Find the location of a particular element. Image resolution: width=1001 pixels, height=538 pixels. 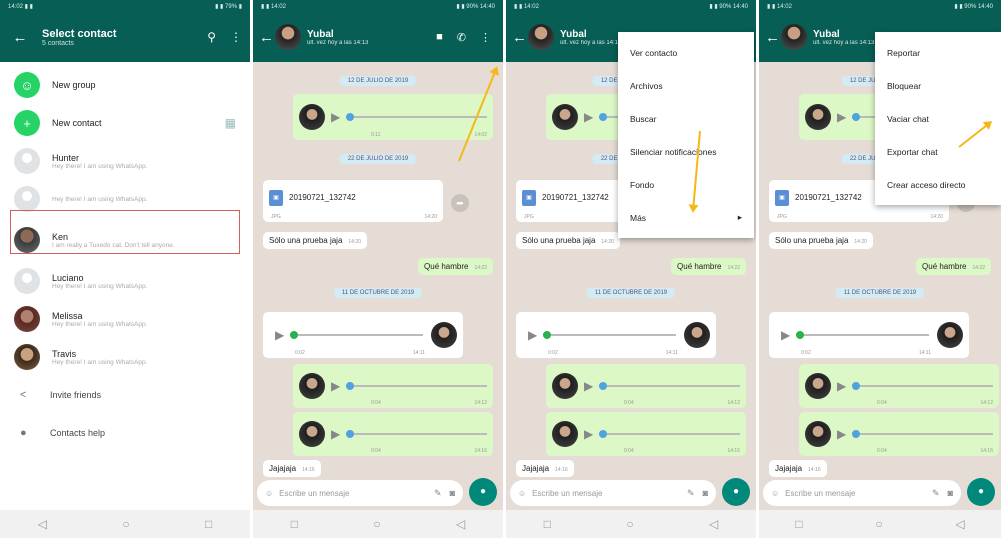

voice-message: ▶ 0:11 14:02 is located at coordinates (393, 117).